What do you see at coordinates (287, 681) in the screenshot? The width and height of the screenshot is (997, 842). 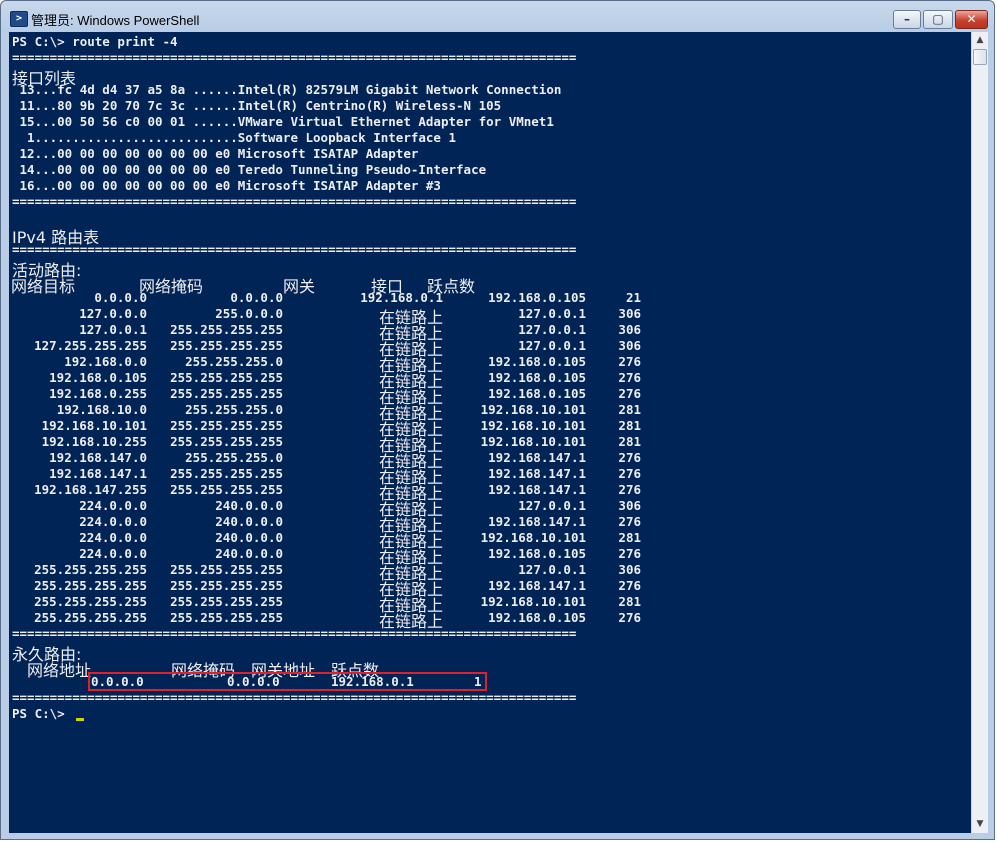 I see `highlight-annotation-box` at bounding box center [287, 681].